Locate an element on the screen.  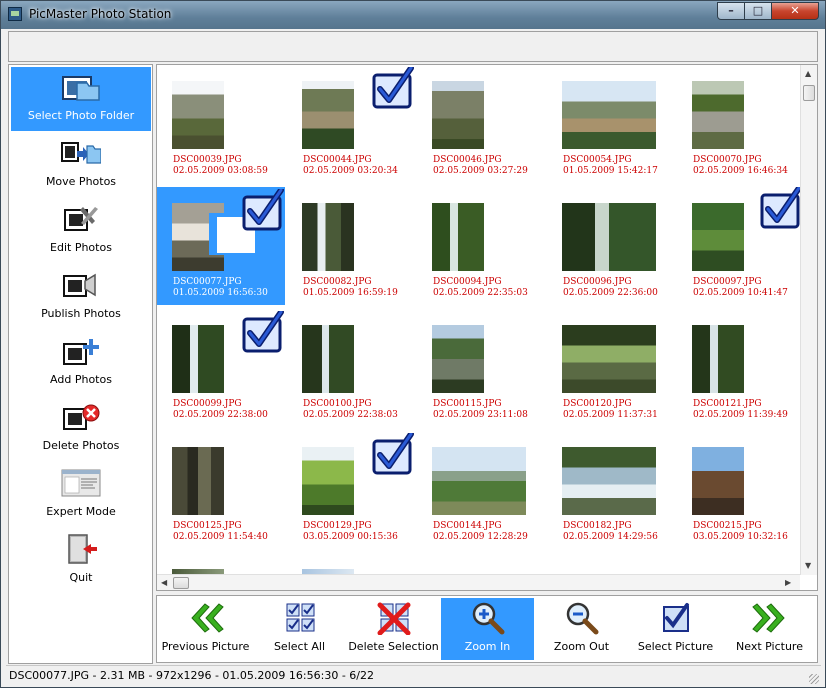
close-icon: ✕ is located at coordinates (795, 10).